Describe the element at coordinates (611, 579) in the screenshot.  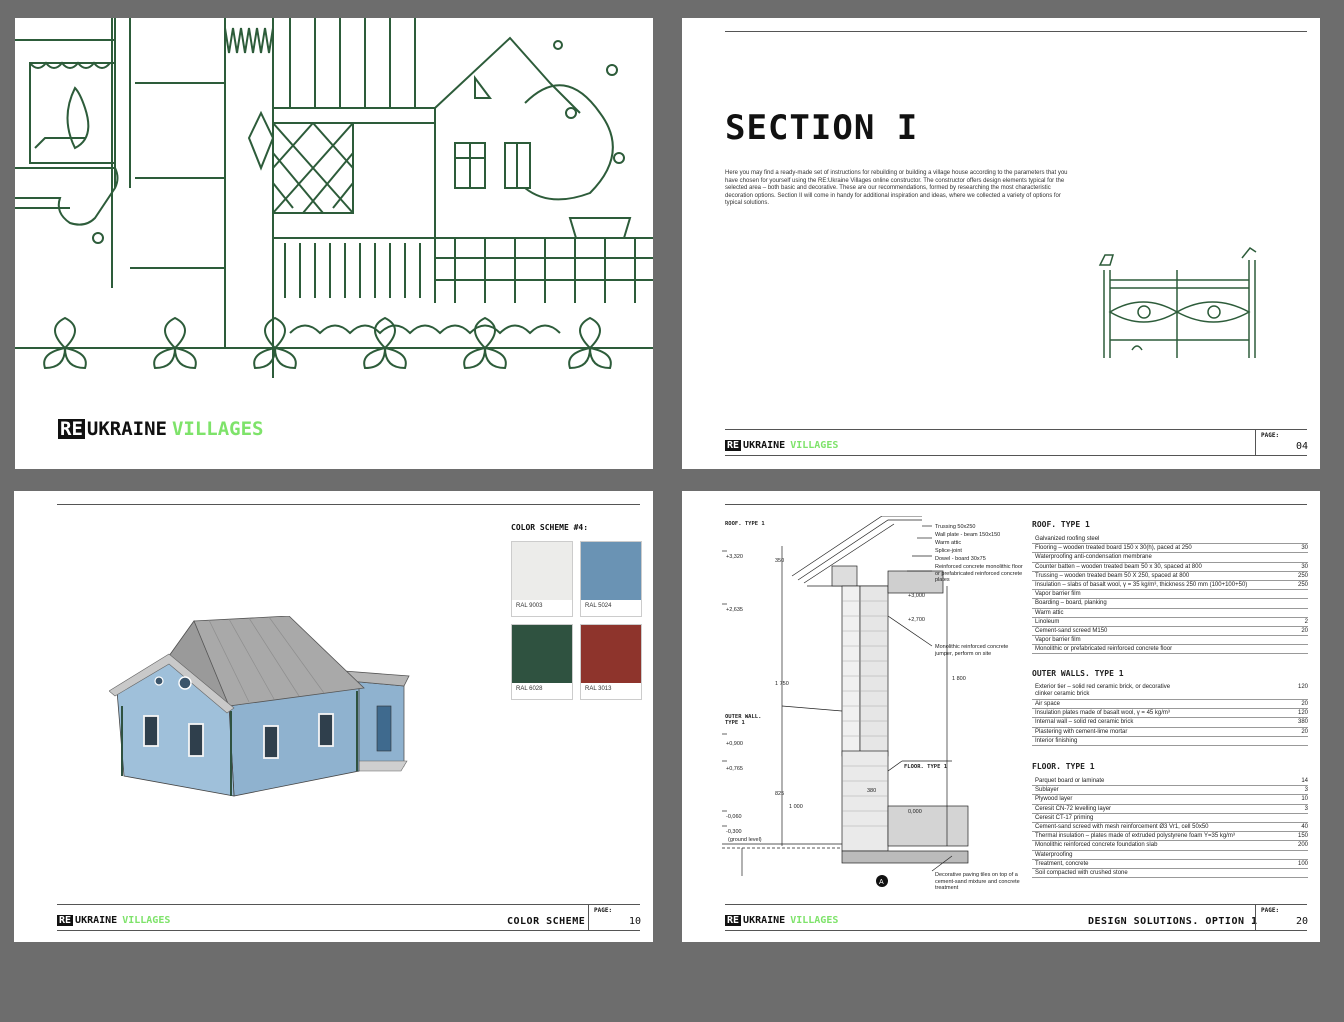
I see `swatch-ral-5024: RAL 5024` at that location.